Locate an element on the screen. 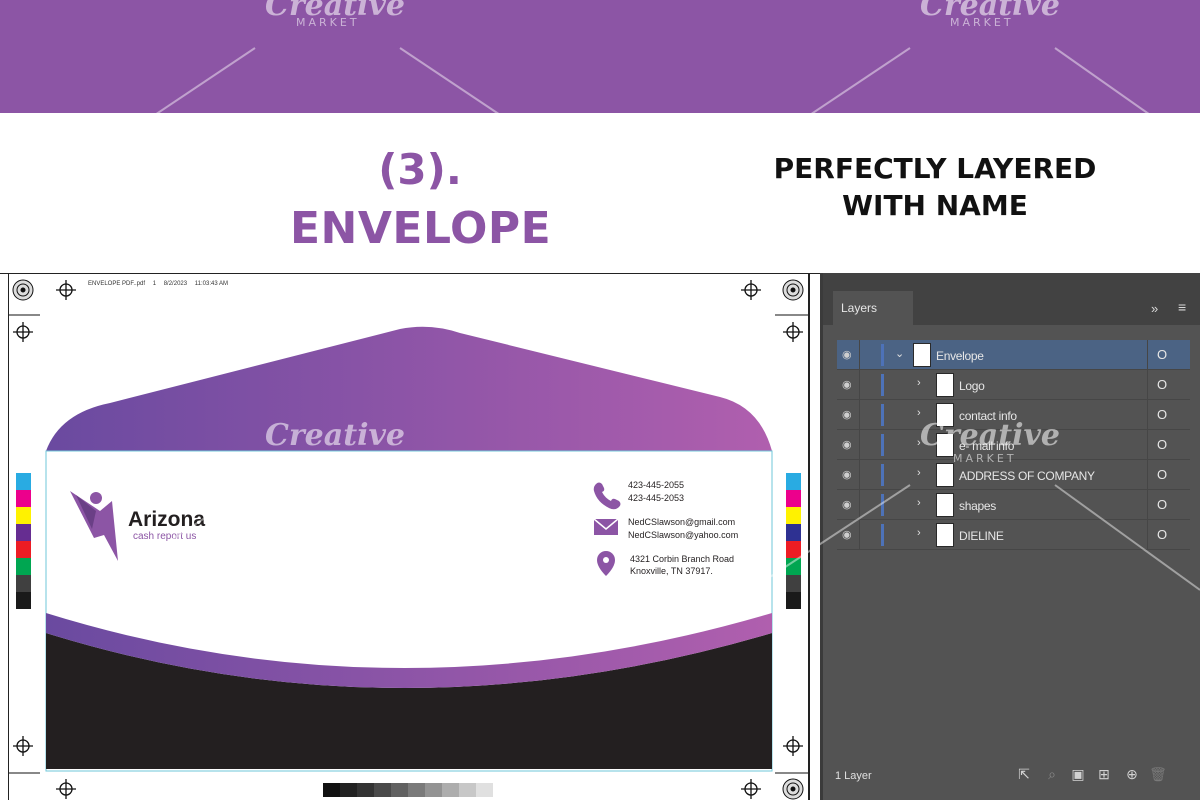 The image size is (1200, 800). email-address-1: NedCSlawson@gmail.com is located at coordinates (682, 522).